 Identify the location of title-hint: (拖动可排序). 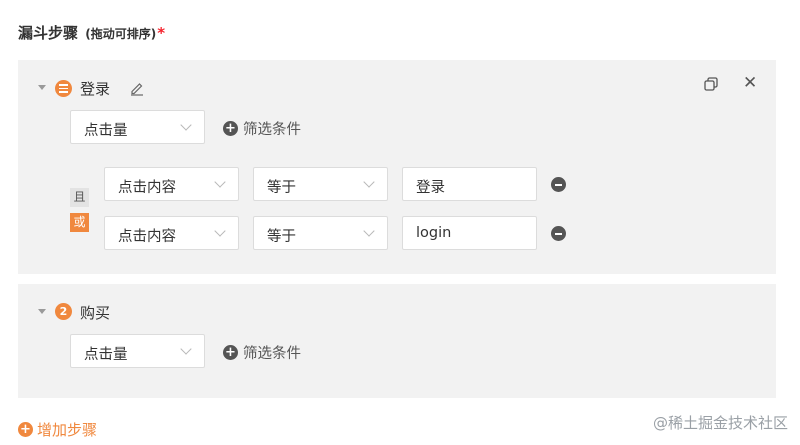
(121, 34).